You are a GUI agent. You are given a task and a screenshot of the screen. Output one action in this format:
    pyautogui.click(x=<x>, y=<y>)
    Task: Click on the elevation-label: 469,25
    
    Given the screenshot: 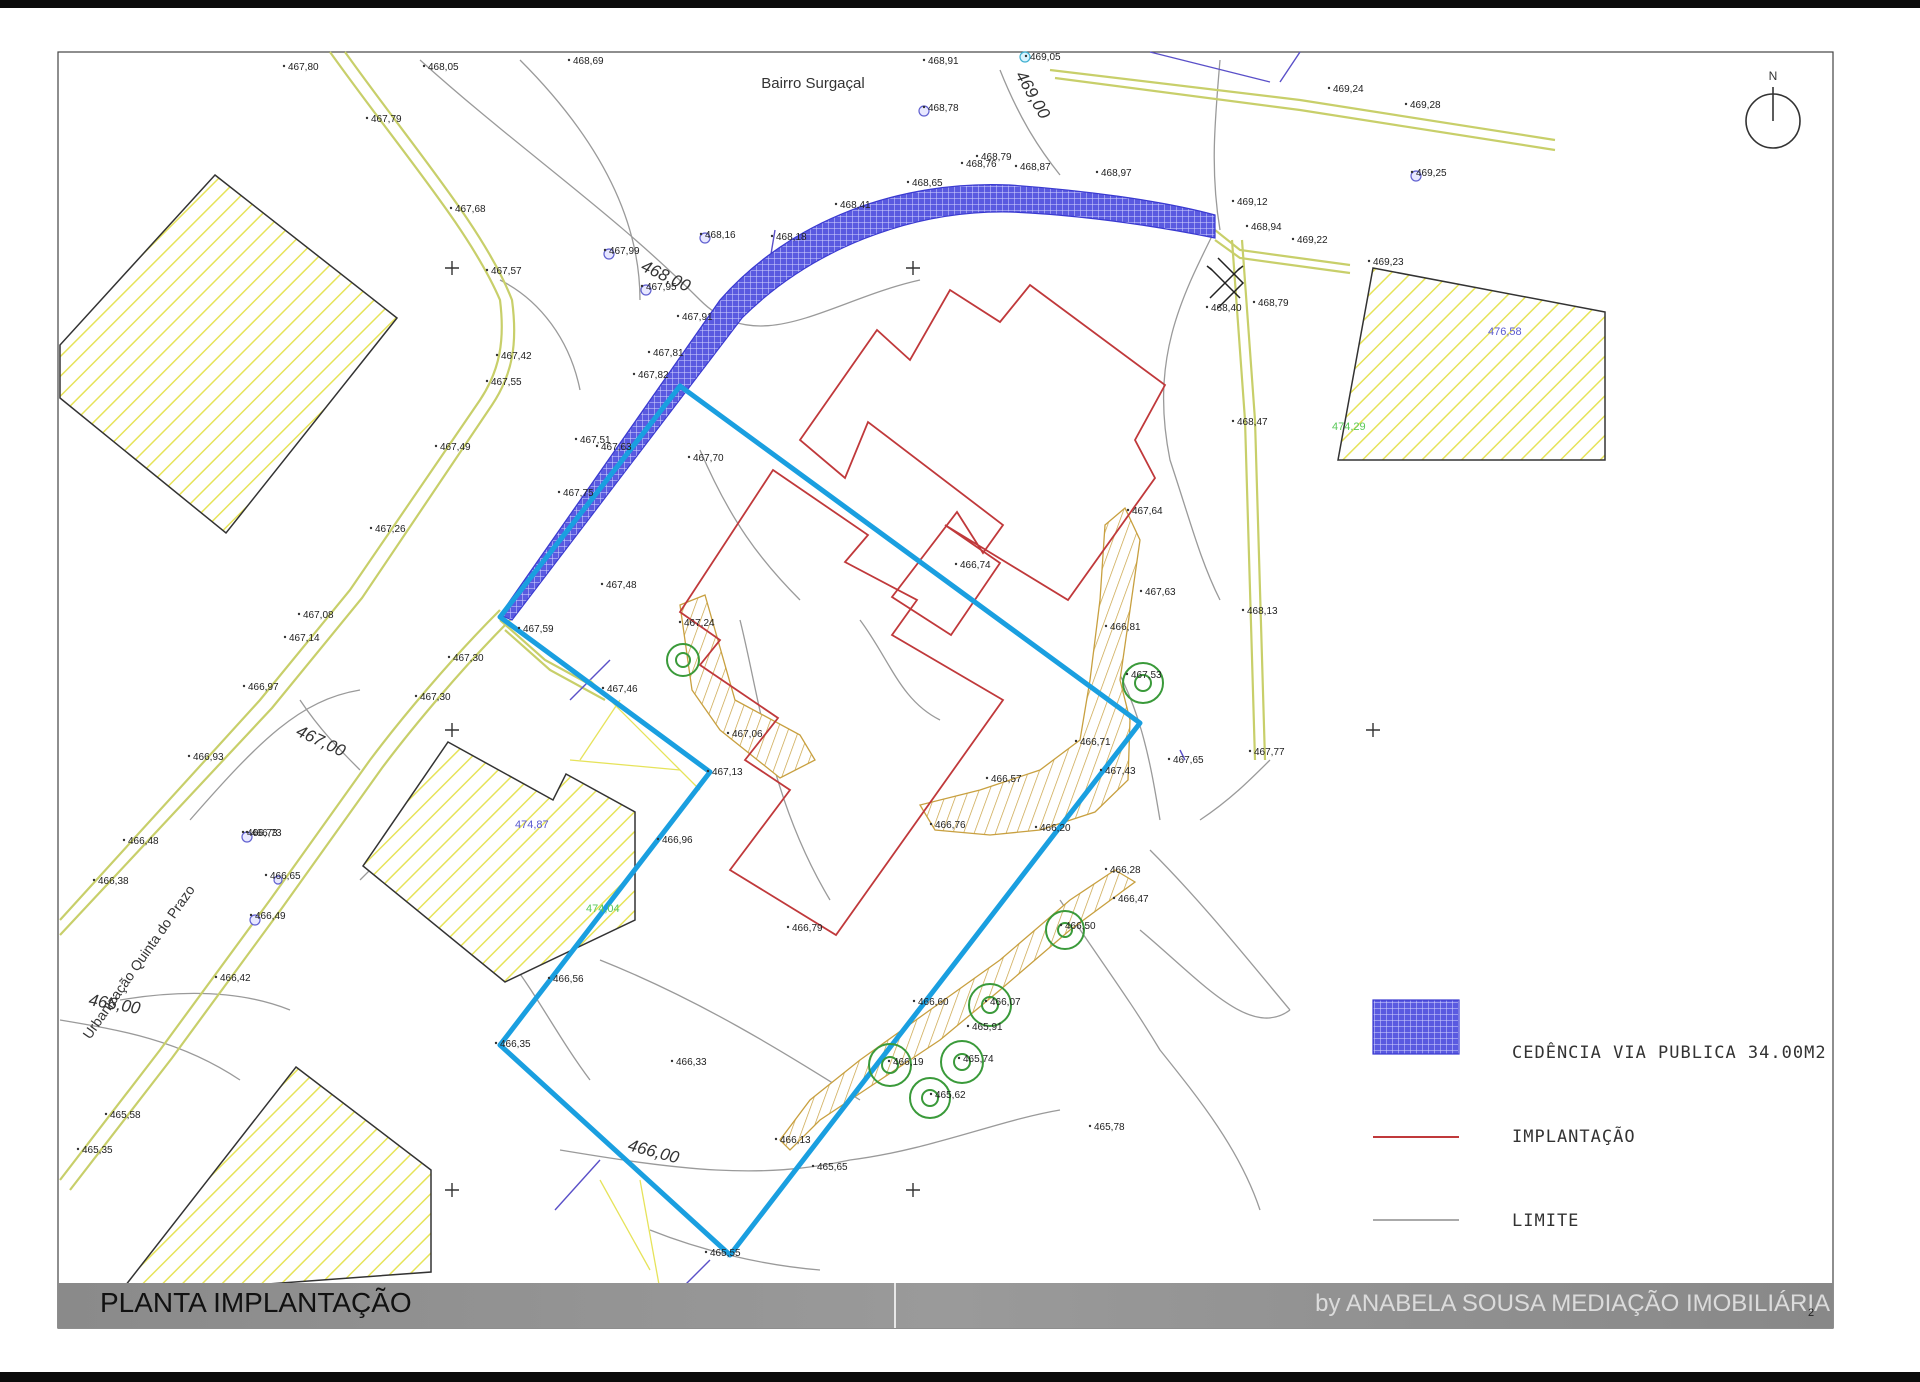 What is the action you would take?
    pyautogui.click(x=1431, y=173)
    